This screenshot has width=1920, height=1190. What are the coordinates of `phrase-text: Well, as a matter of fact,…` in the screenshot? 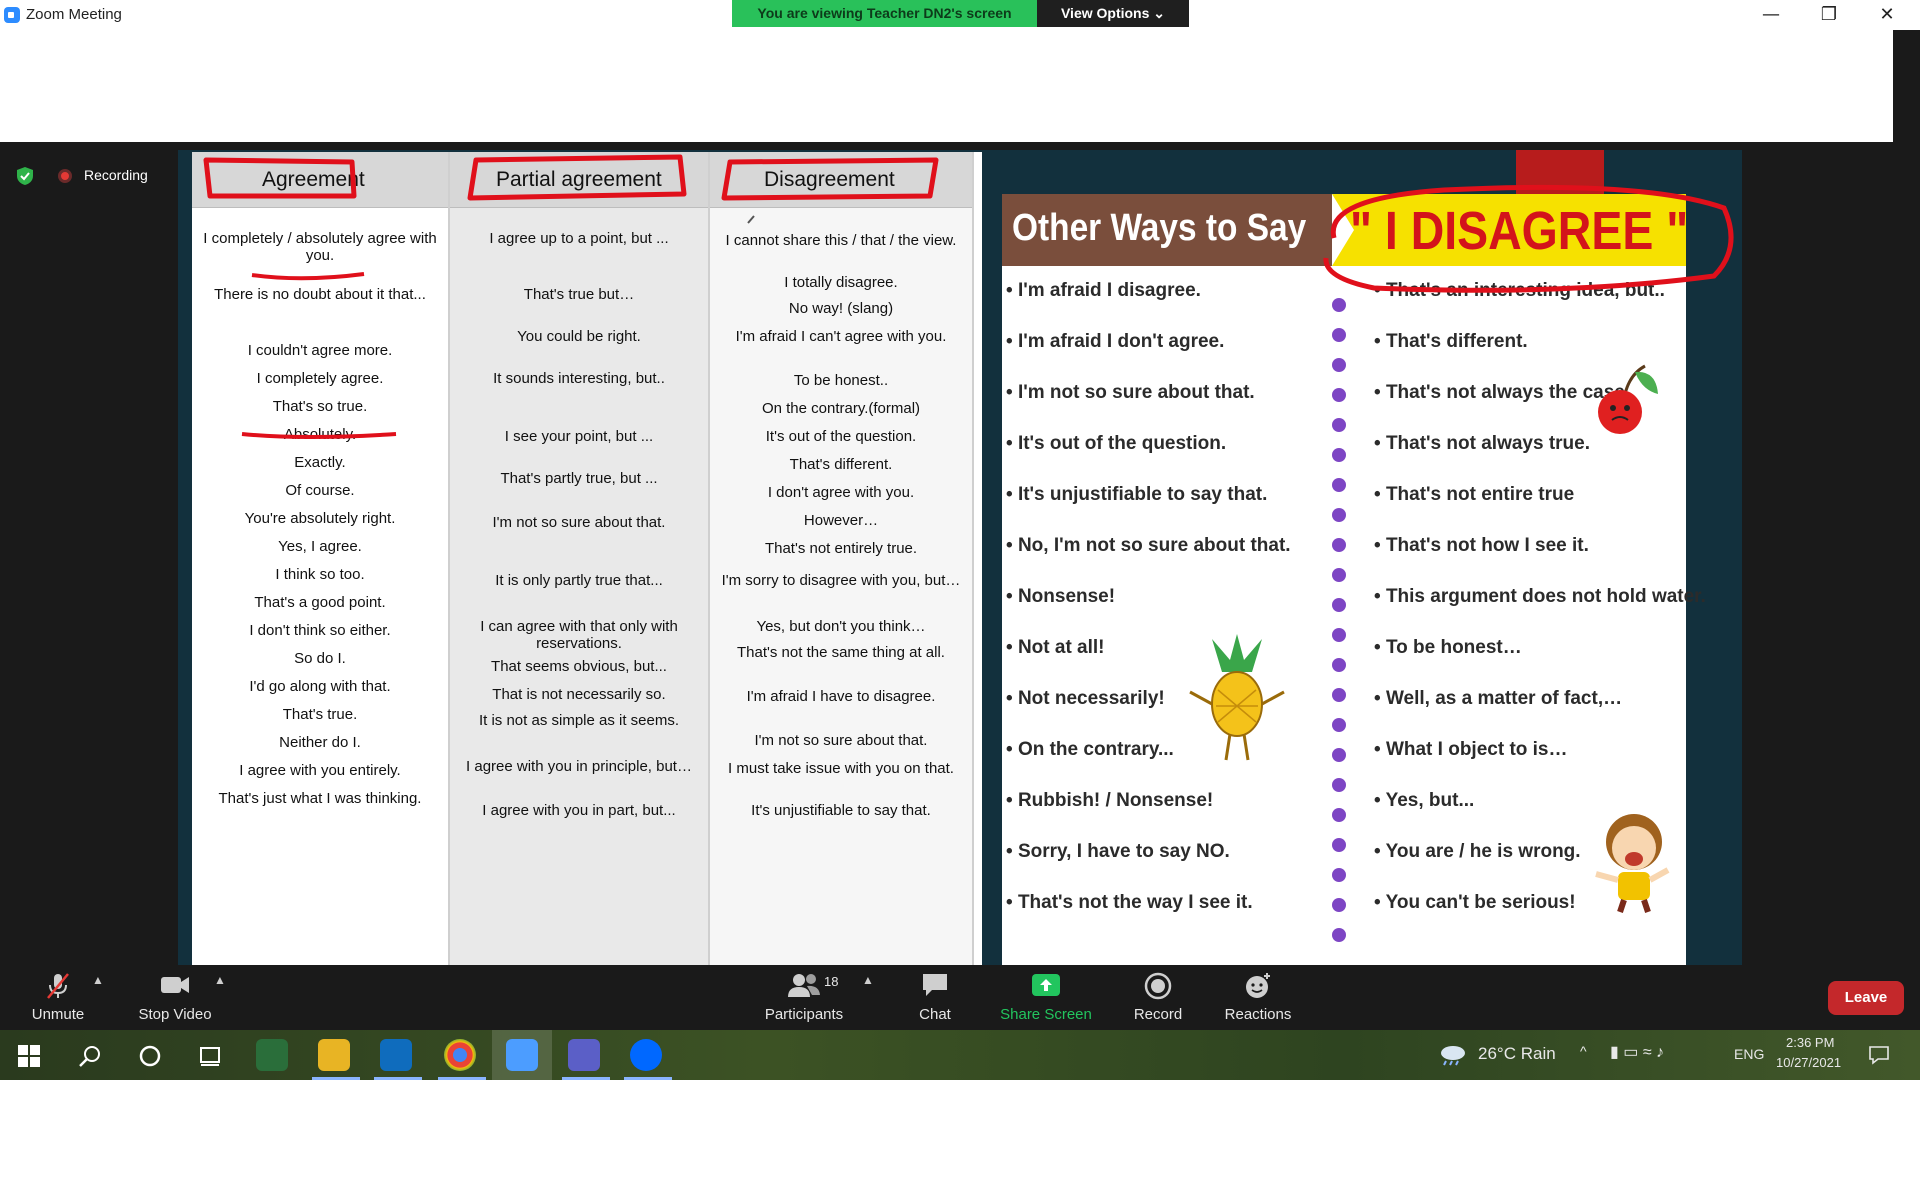 It's located at (1504, 698).